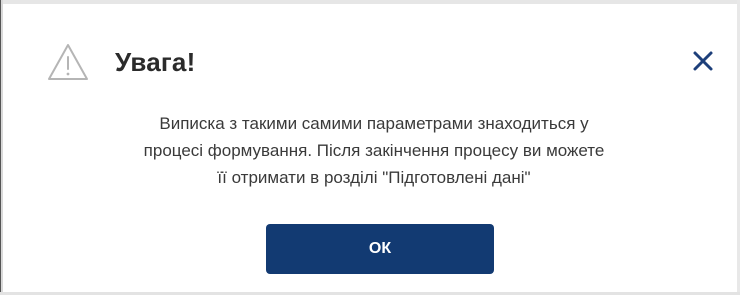 The image size is (740, 295). I want to click on ok-button: ОК, so click(380, 249).